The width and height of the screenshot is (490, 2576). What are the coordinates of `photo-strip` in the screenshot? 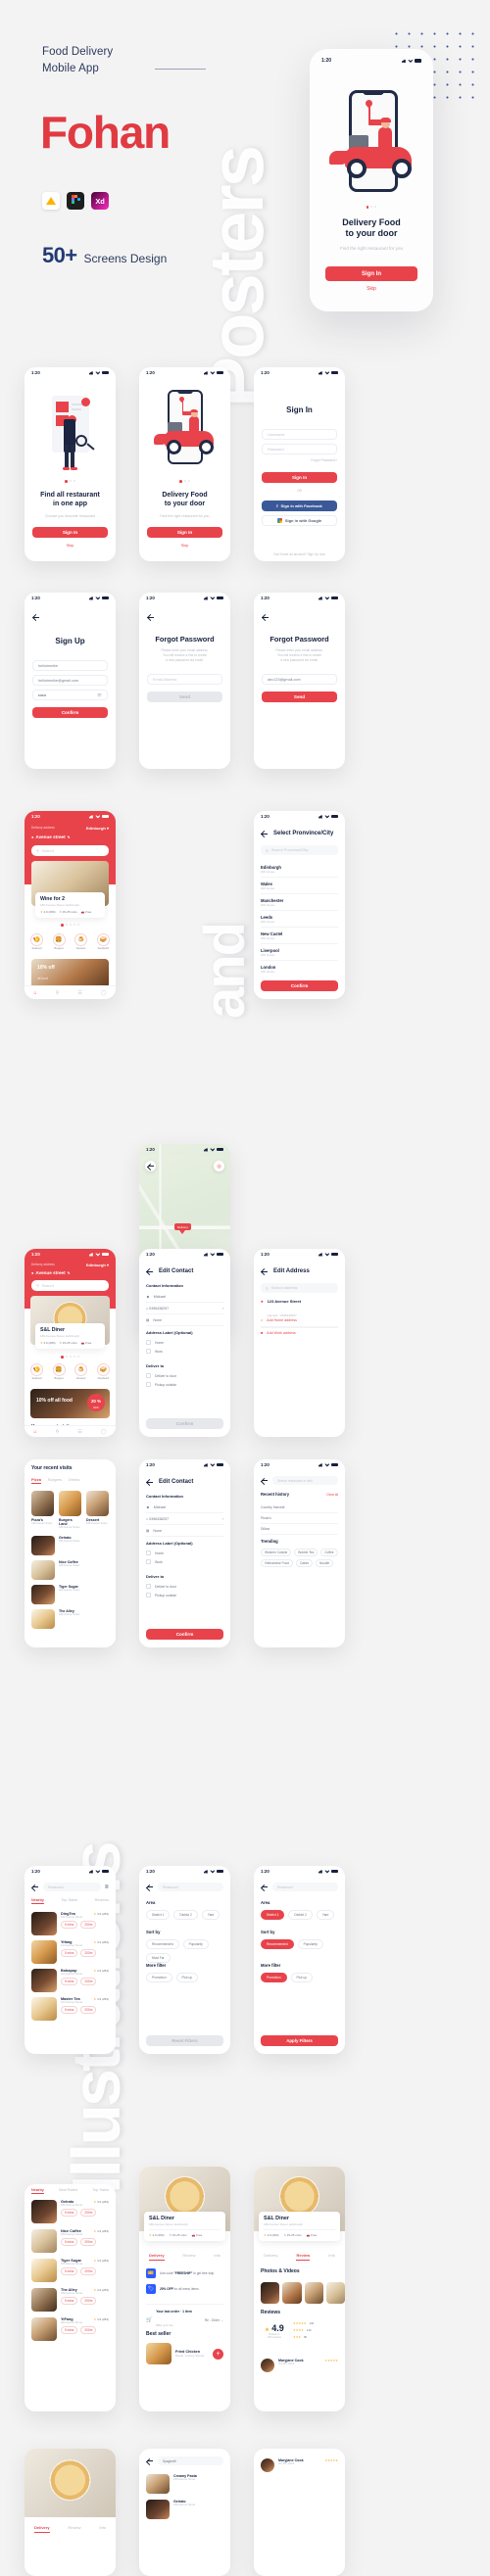 It's located at (303, 2293).